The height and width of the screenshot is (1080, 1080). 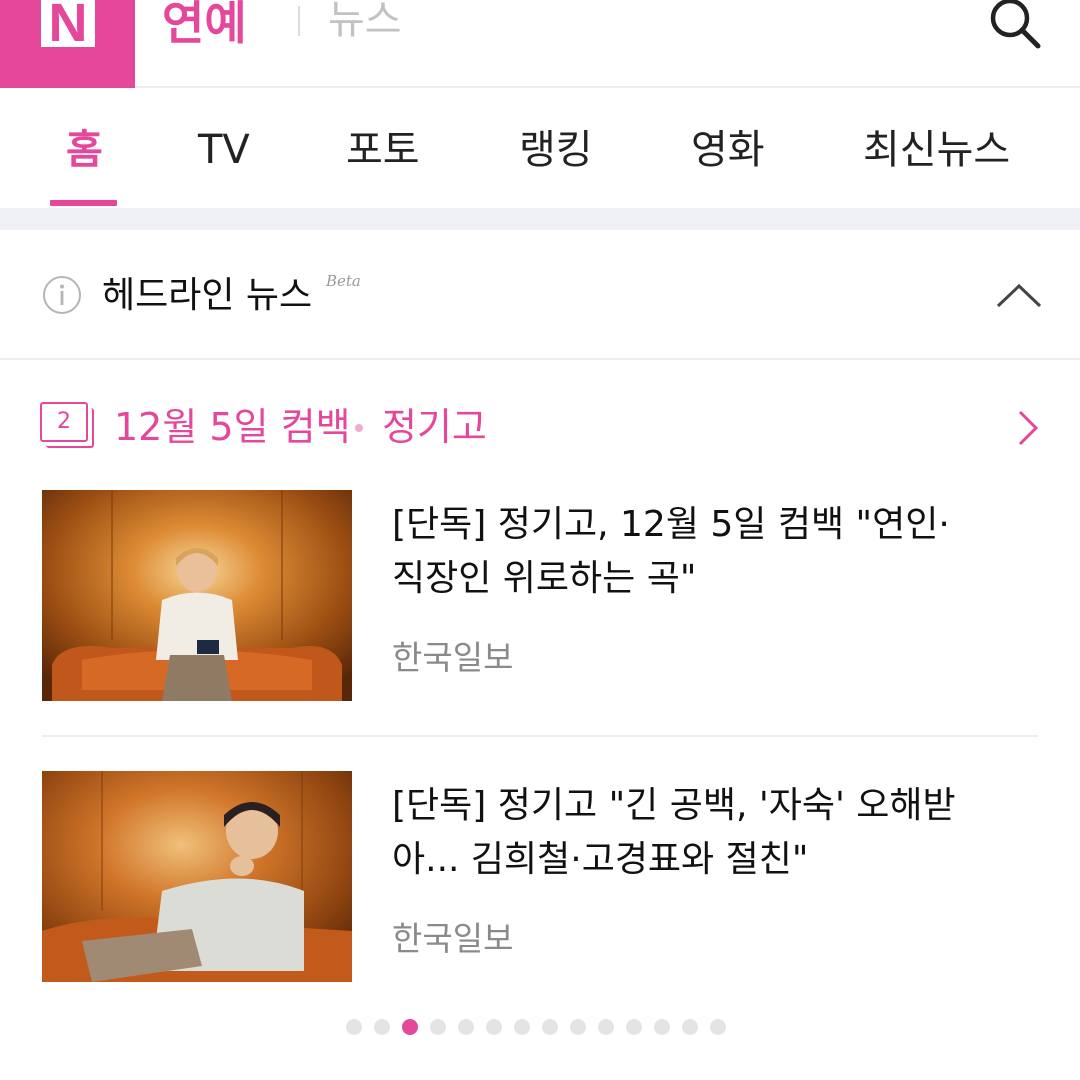 What do you see at coordinates (64, 422) in the screenshot?
I see `cluster-count: 2` at bounding box center [64, 422].